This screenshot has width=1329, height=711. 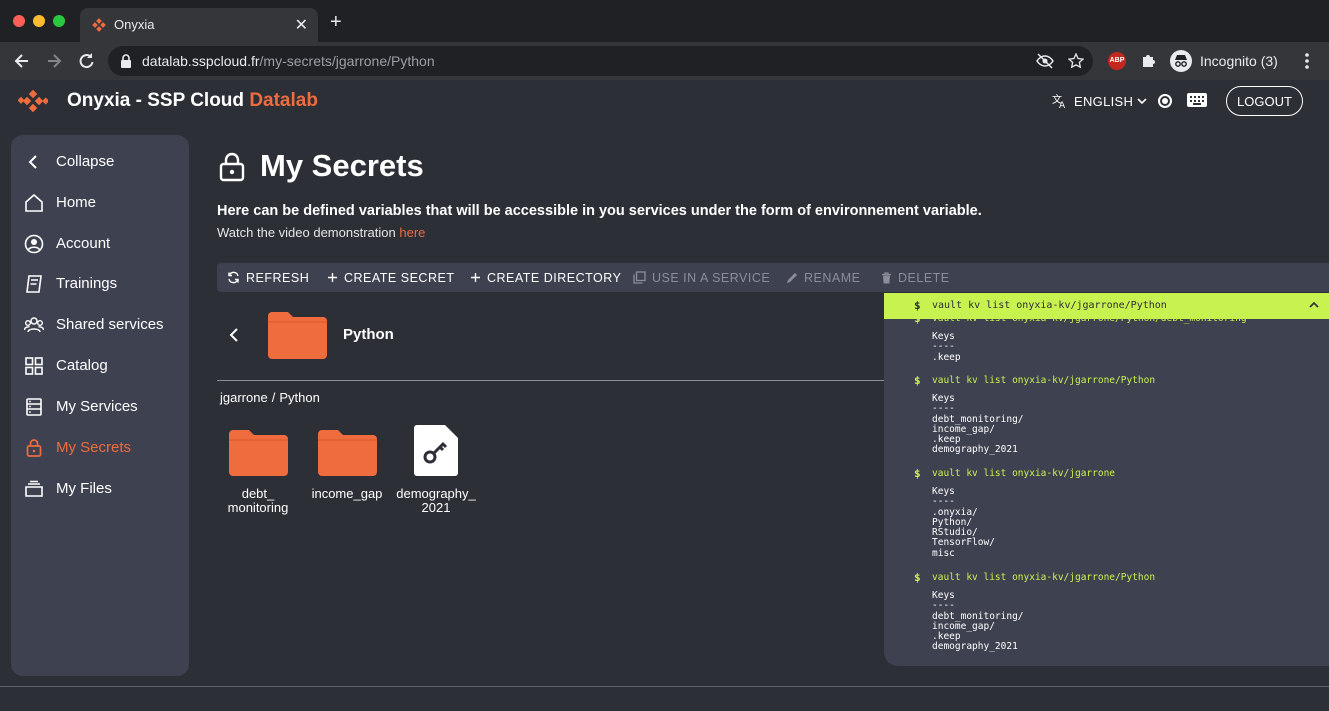 What do you see at coordinates (336, 22) in the screenshot?
I see `new-tab-icon: +` at bounding box center [336, 22].